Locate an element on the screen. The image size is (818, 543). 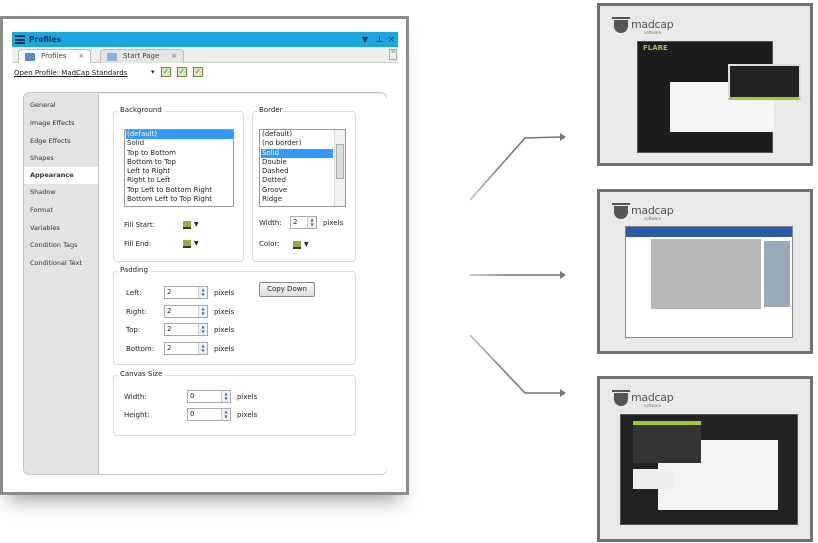
sidebar-item-format: Format is located at coordinates (61, 210).